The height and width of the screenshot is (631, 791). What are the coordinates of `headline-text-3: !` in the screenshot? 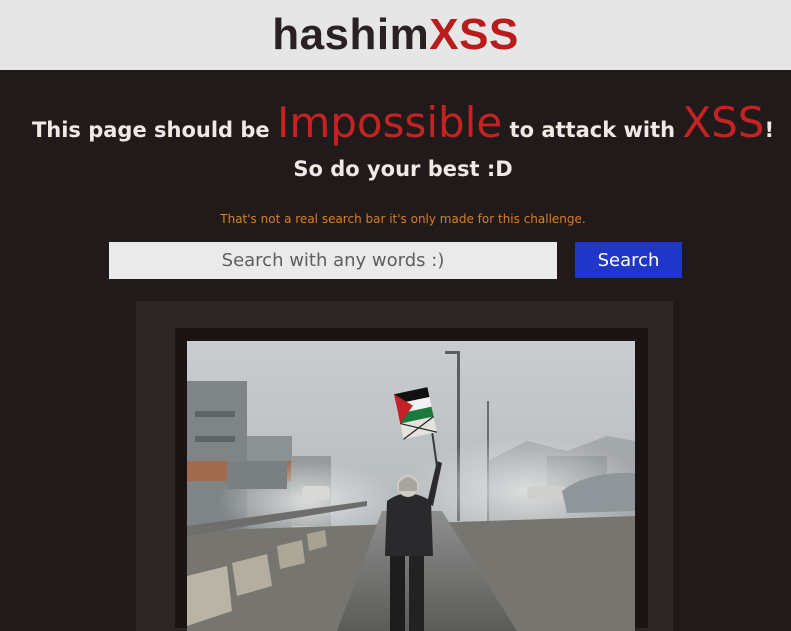 It's located at (769, 130).